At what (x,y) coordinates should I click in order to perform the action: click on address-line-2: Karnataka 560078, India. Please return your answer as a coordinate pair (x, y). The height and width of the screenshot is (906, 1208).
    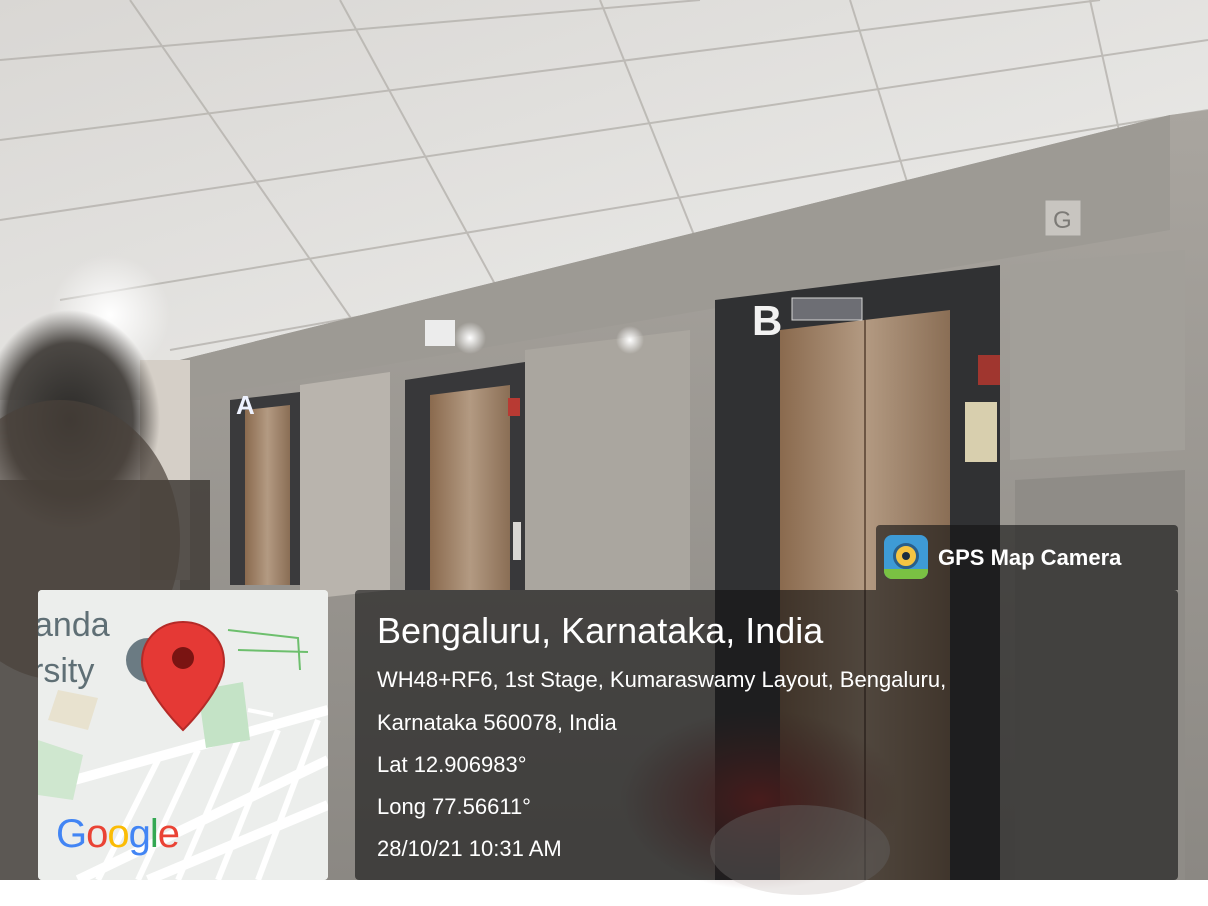
    Looking at the image, I should click on (497, 722).